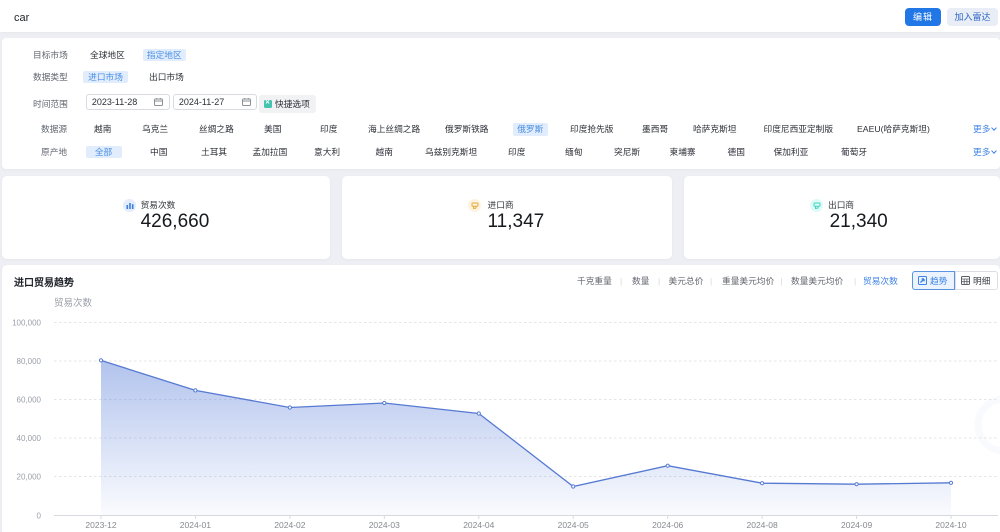 The image size is (1000, 532). I want to click on svg-text: 2024-02, so click(289, 525).